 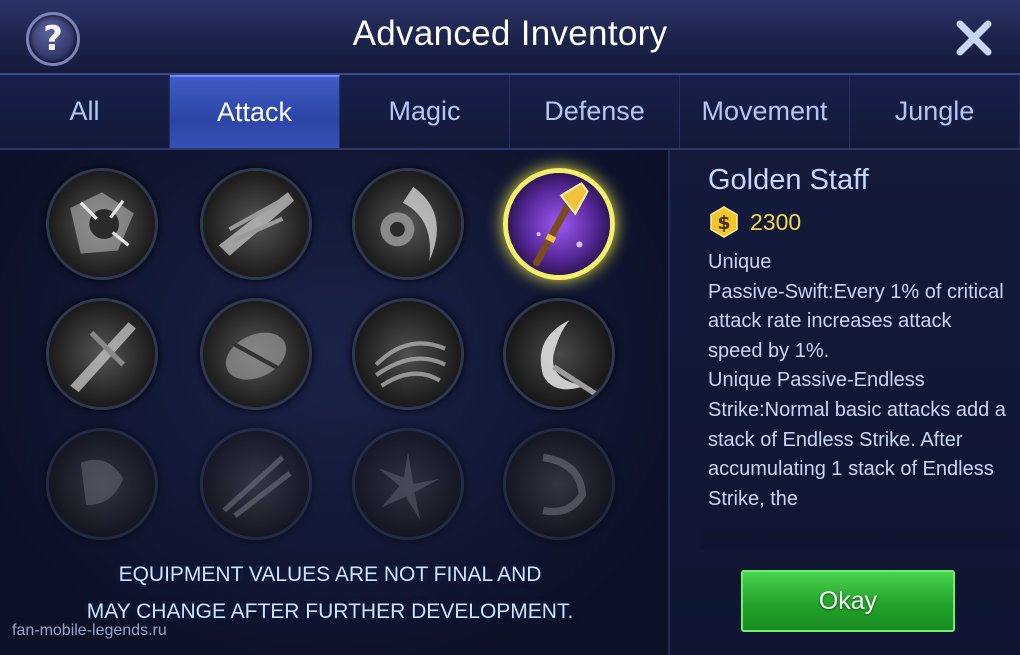 I want to click on attack-item-8-icon, so click(x=559, y=354).